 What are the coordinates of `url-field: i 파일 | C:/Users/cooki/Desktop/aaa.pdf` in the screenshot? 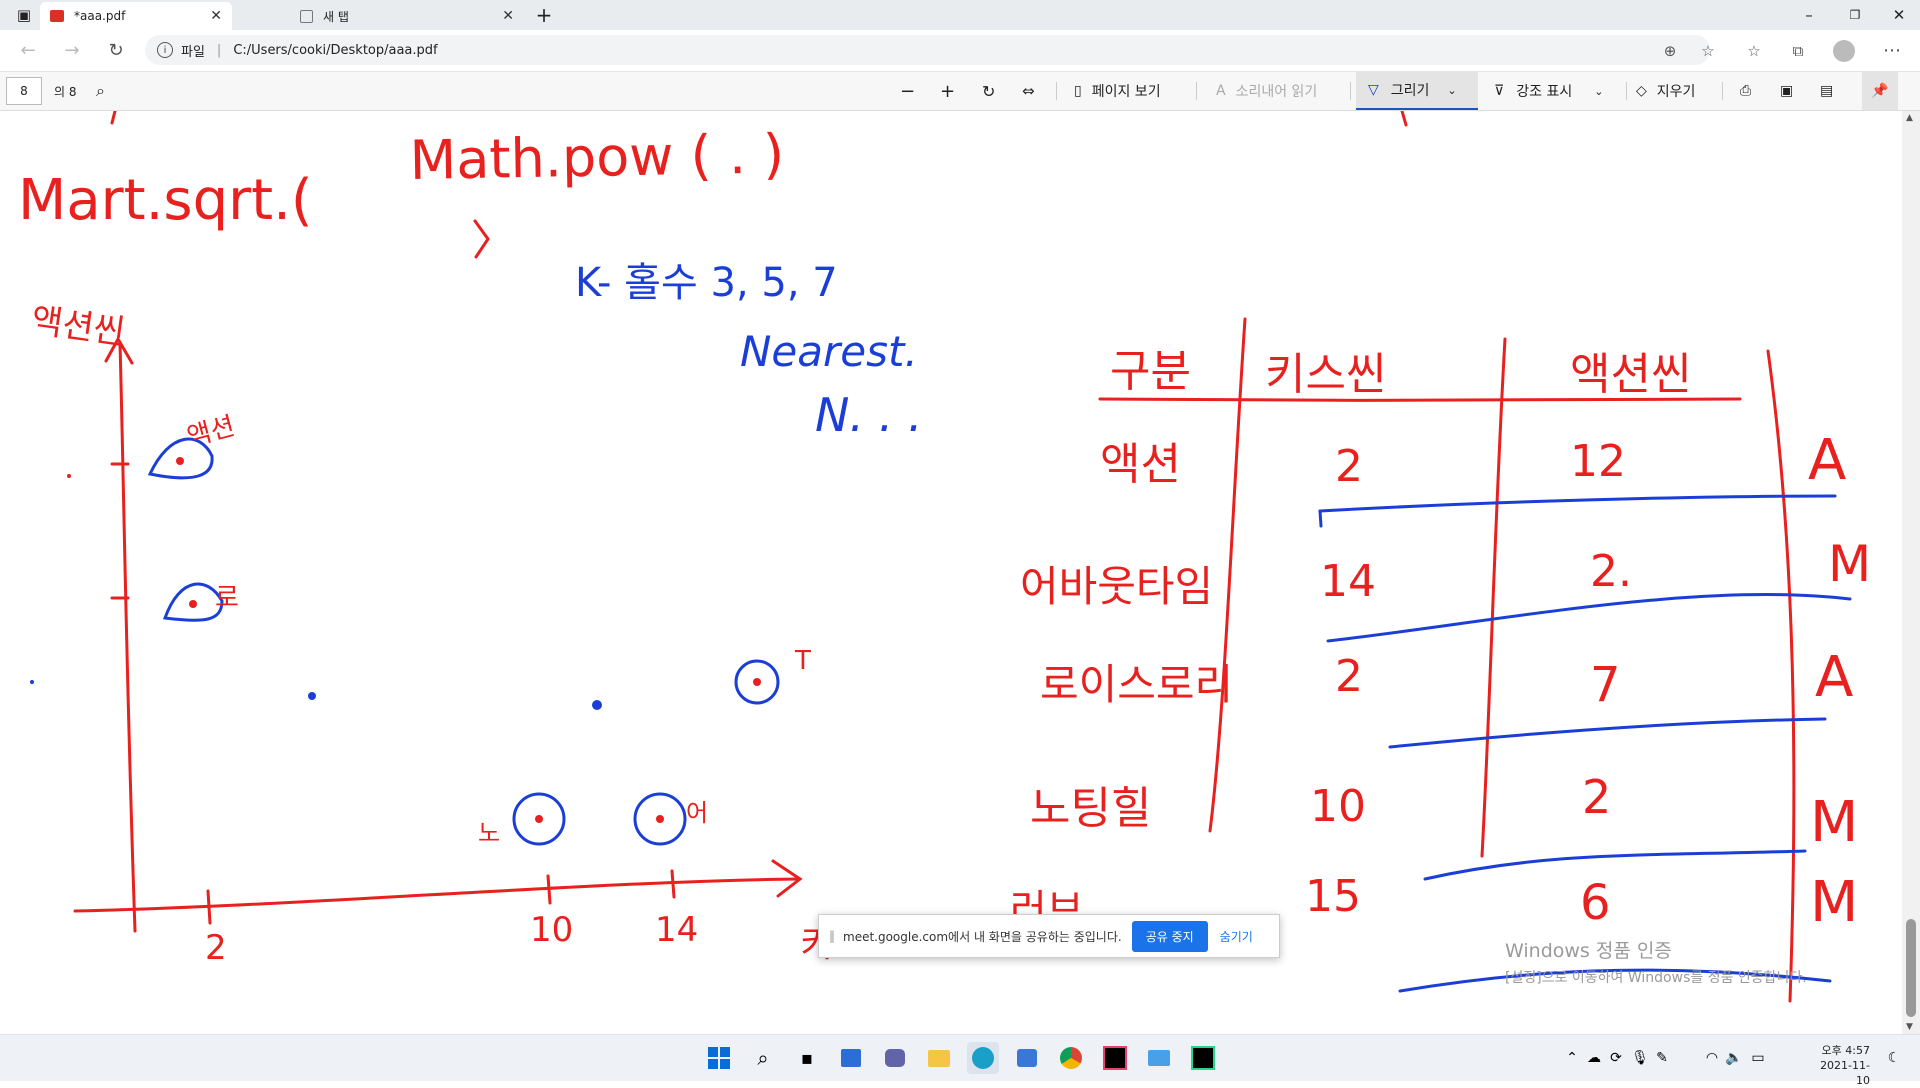 It's located at (927, 50).